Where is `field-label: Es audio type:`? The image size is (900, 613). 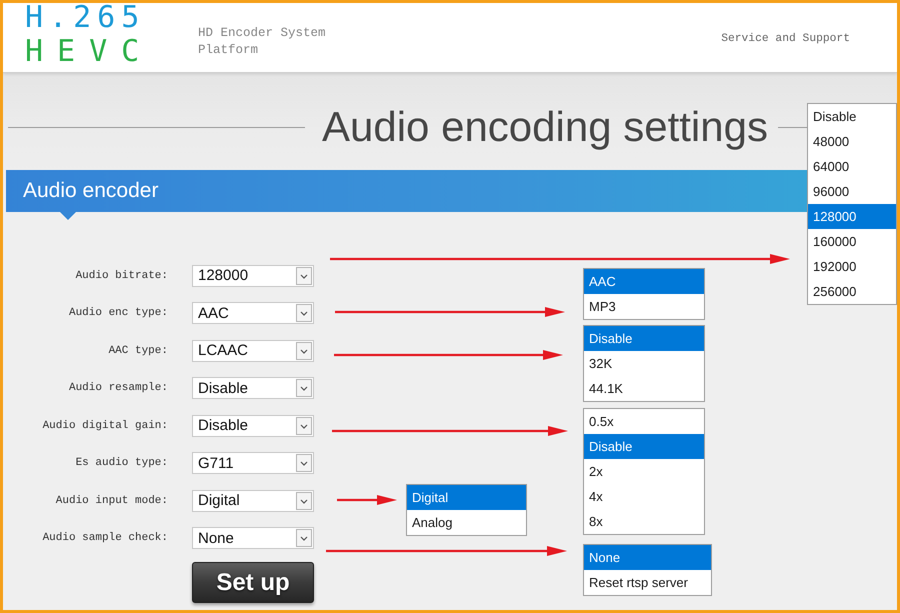 field-label: Es audio type: is located at coordinates (121, 463).